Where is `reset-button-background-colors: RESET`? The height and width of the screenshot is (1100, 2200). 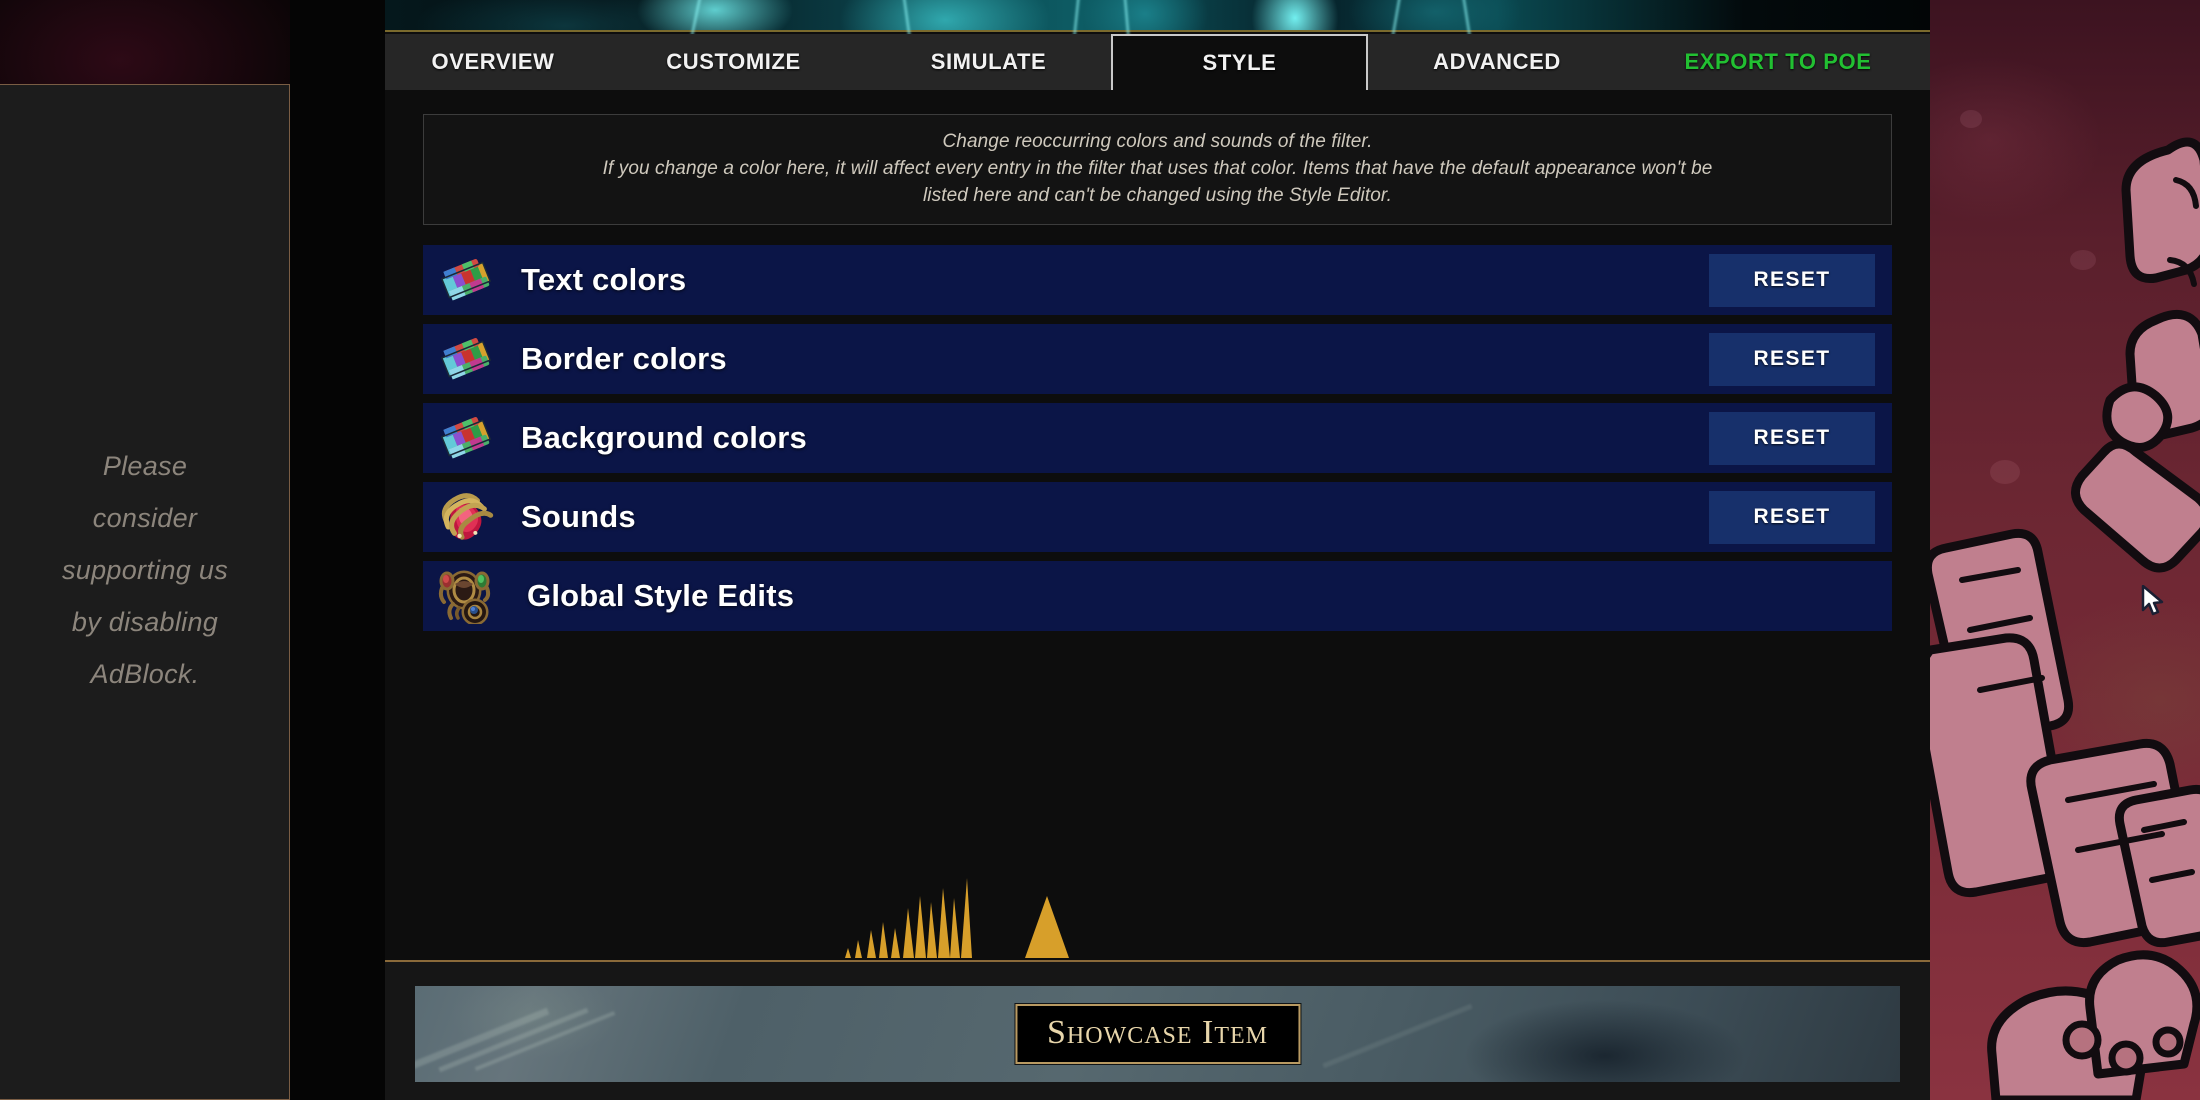
reset-button-background-colors: RESET is located at coordinates (1792, 438).